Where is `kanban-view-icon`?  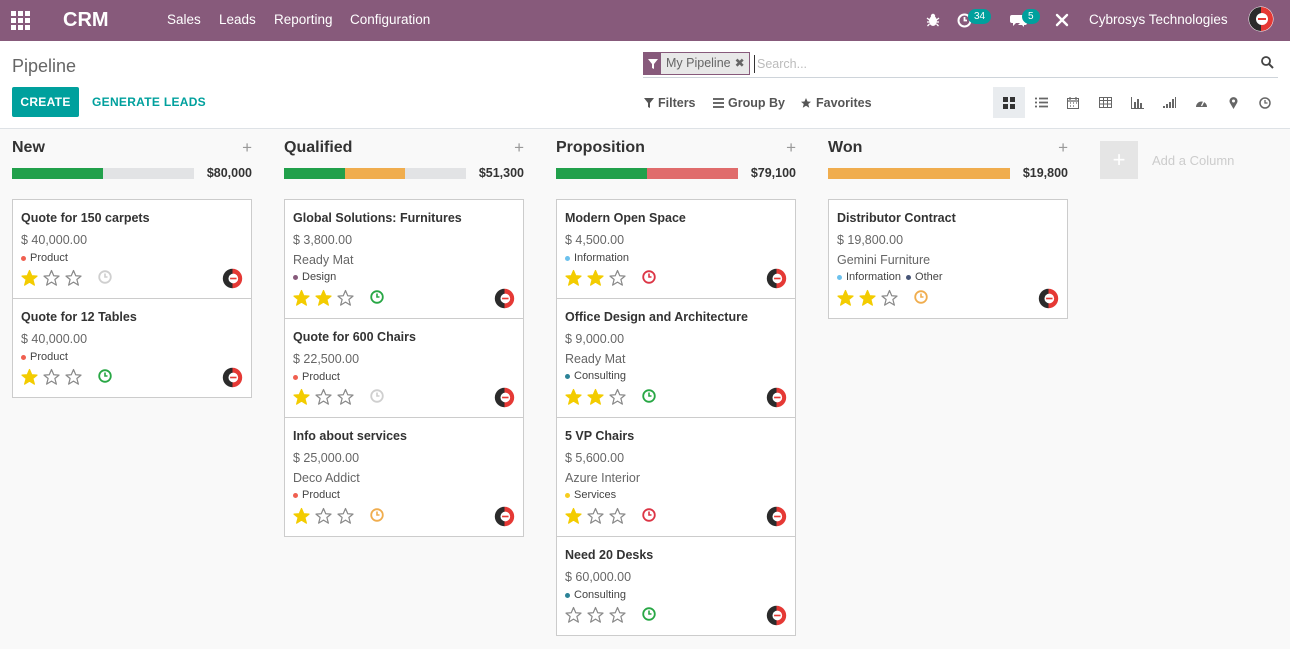 kanban-view-icon is located at coordinates (1009, 102).